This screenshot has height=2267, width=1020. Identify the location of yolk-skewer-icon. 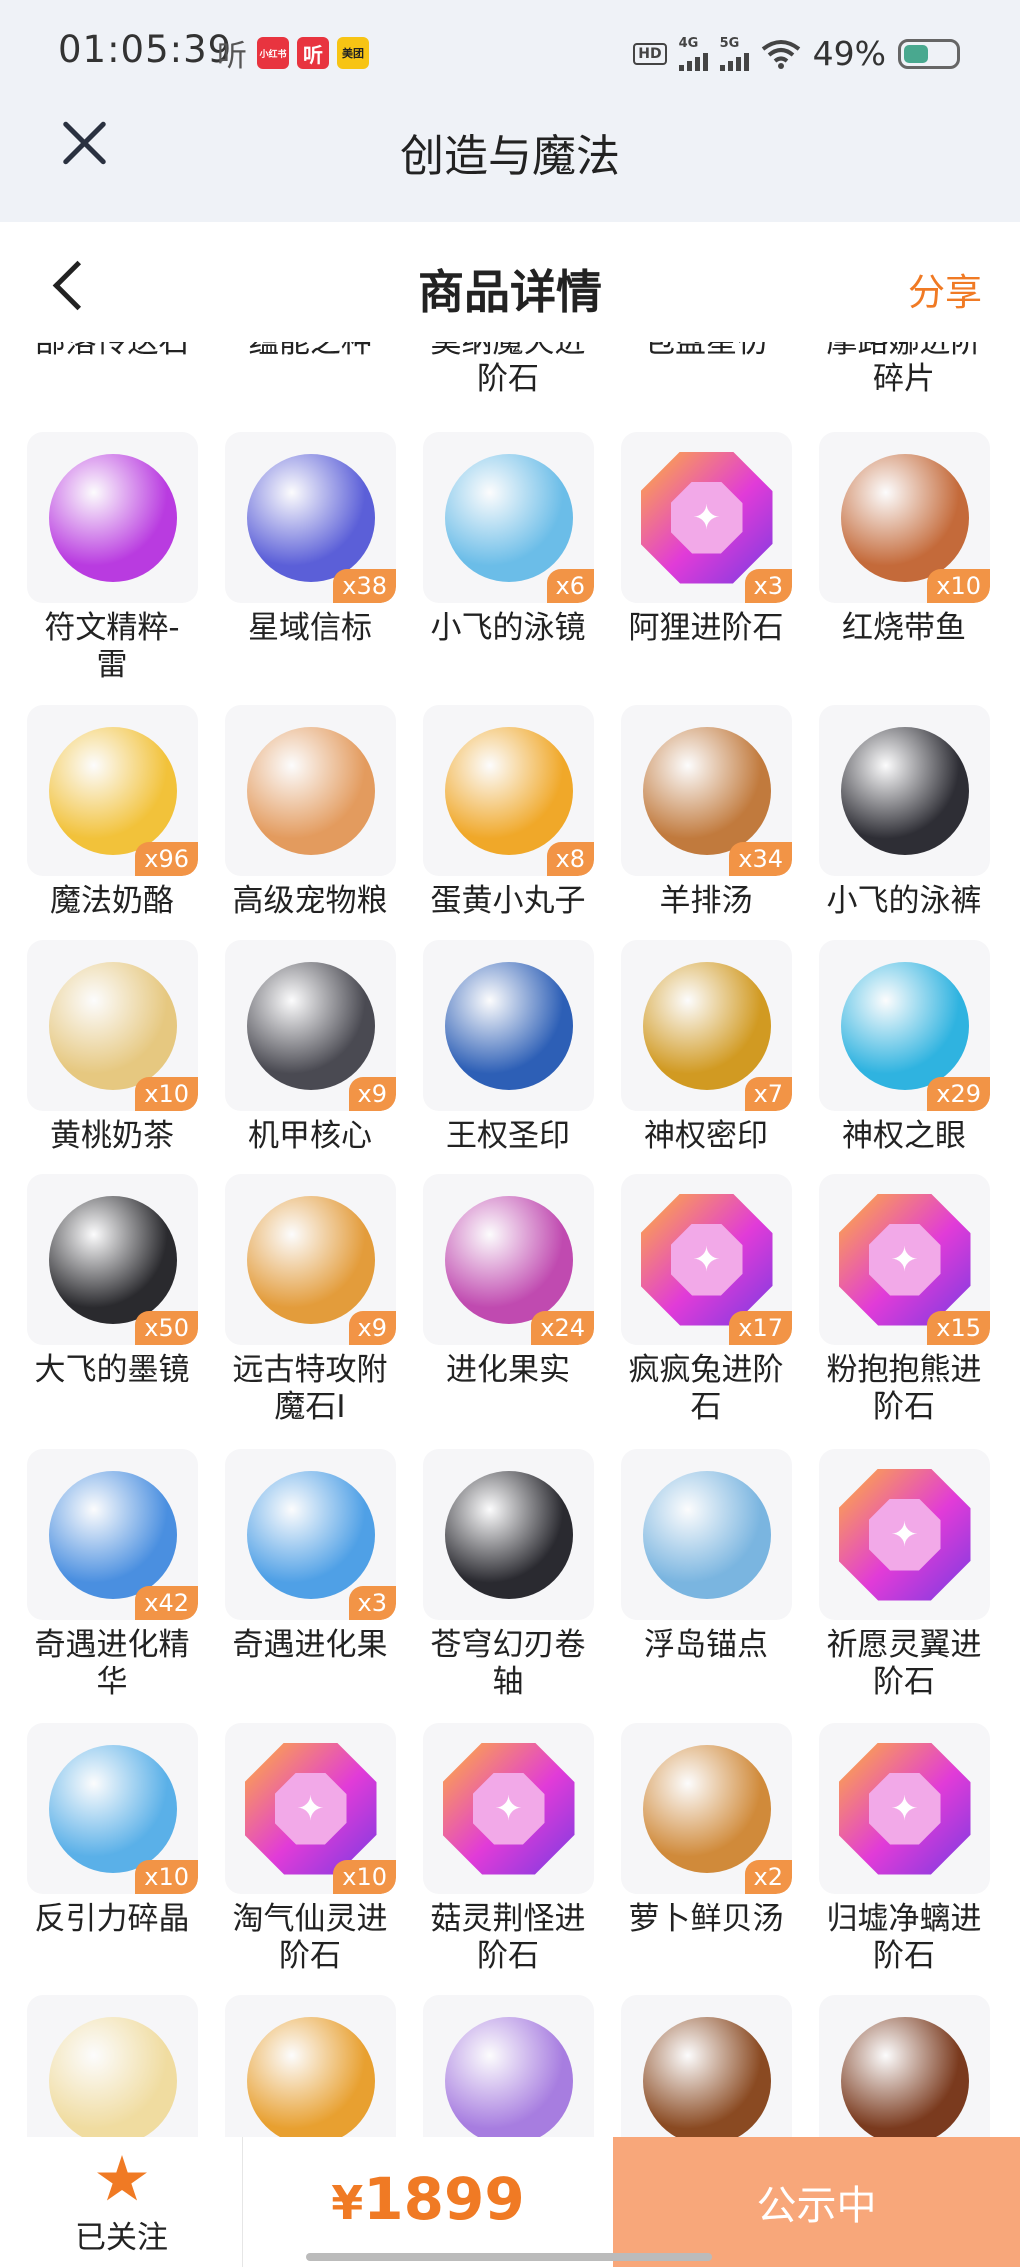
(508, 790).